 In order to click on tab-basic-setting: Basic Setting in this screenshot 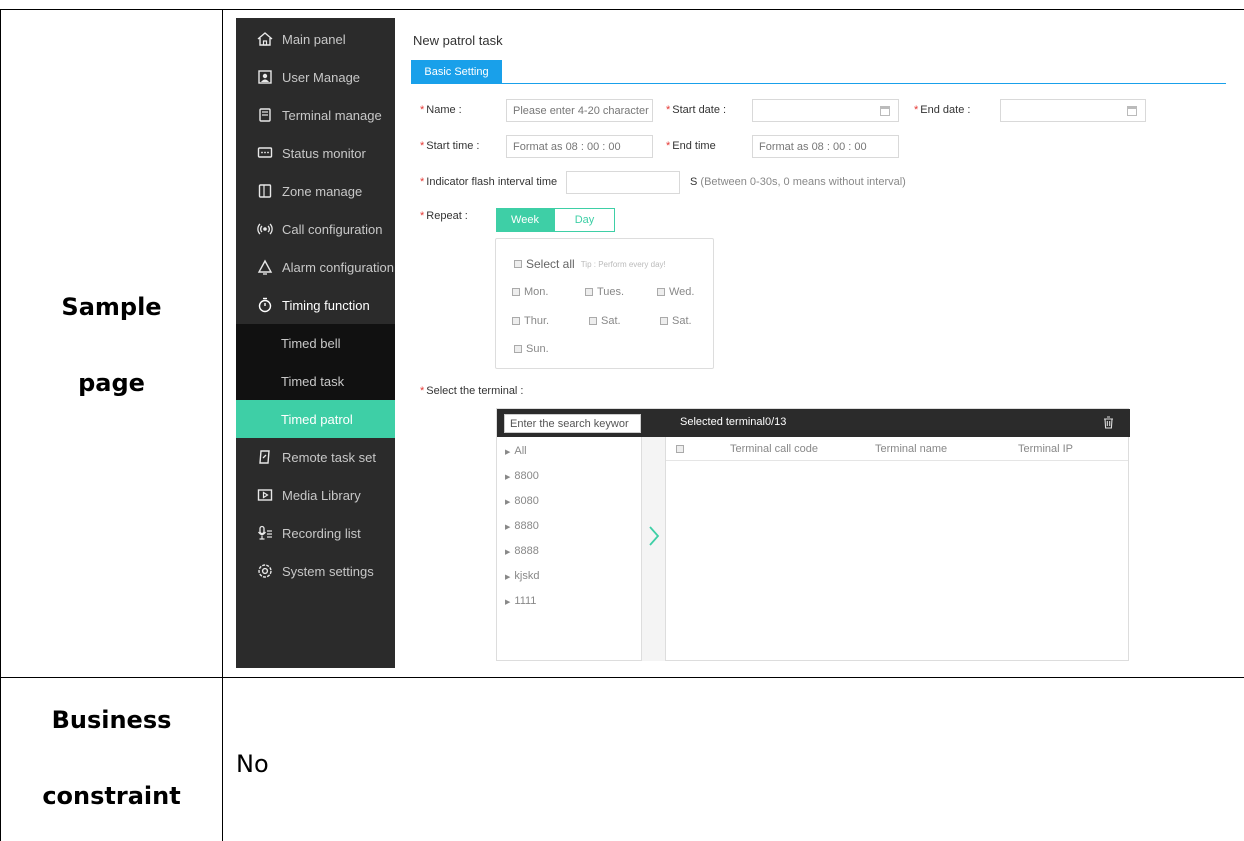, I will do `click(456, 72)`.